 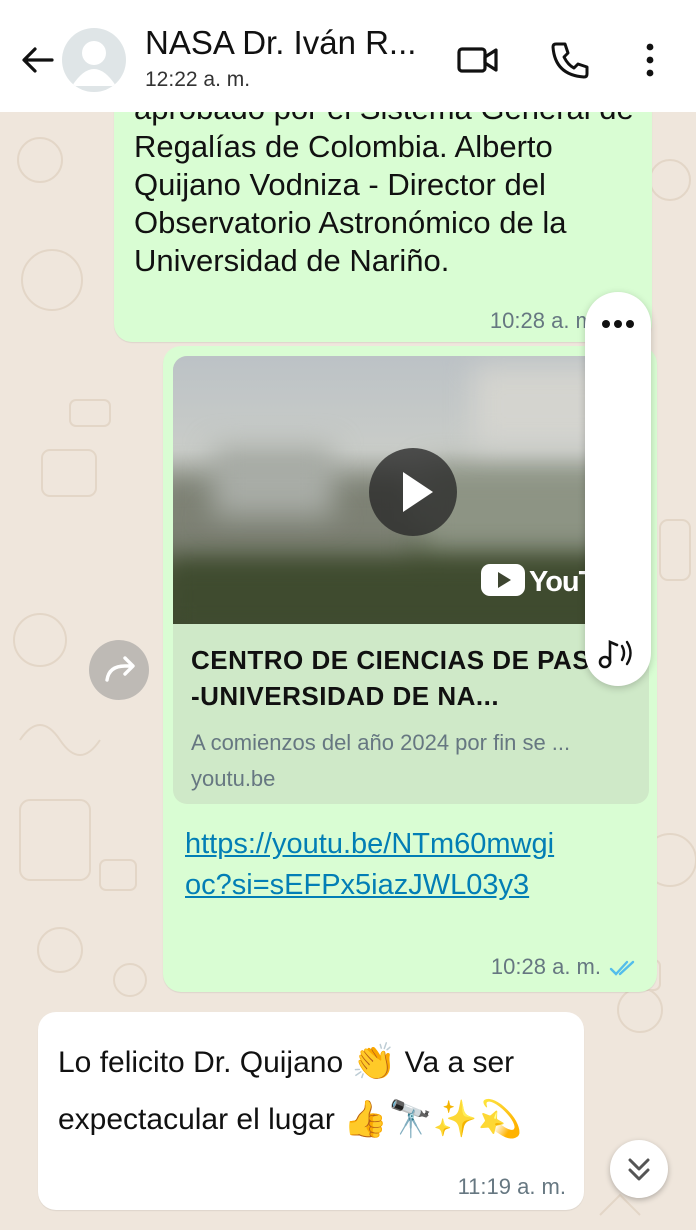 What do you see at coordinates (618, 653) in the screenshot?
I see `music-note-icon` at bounding box center [618, 653].